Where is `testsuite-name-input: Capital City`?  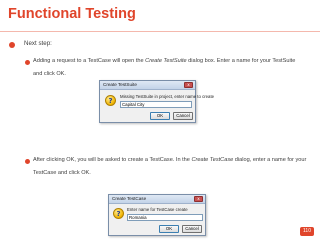
testsuite-name-input: Capital City is located at coordinates (156, 104).